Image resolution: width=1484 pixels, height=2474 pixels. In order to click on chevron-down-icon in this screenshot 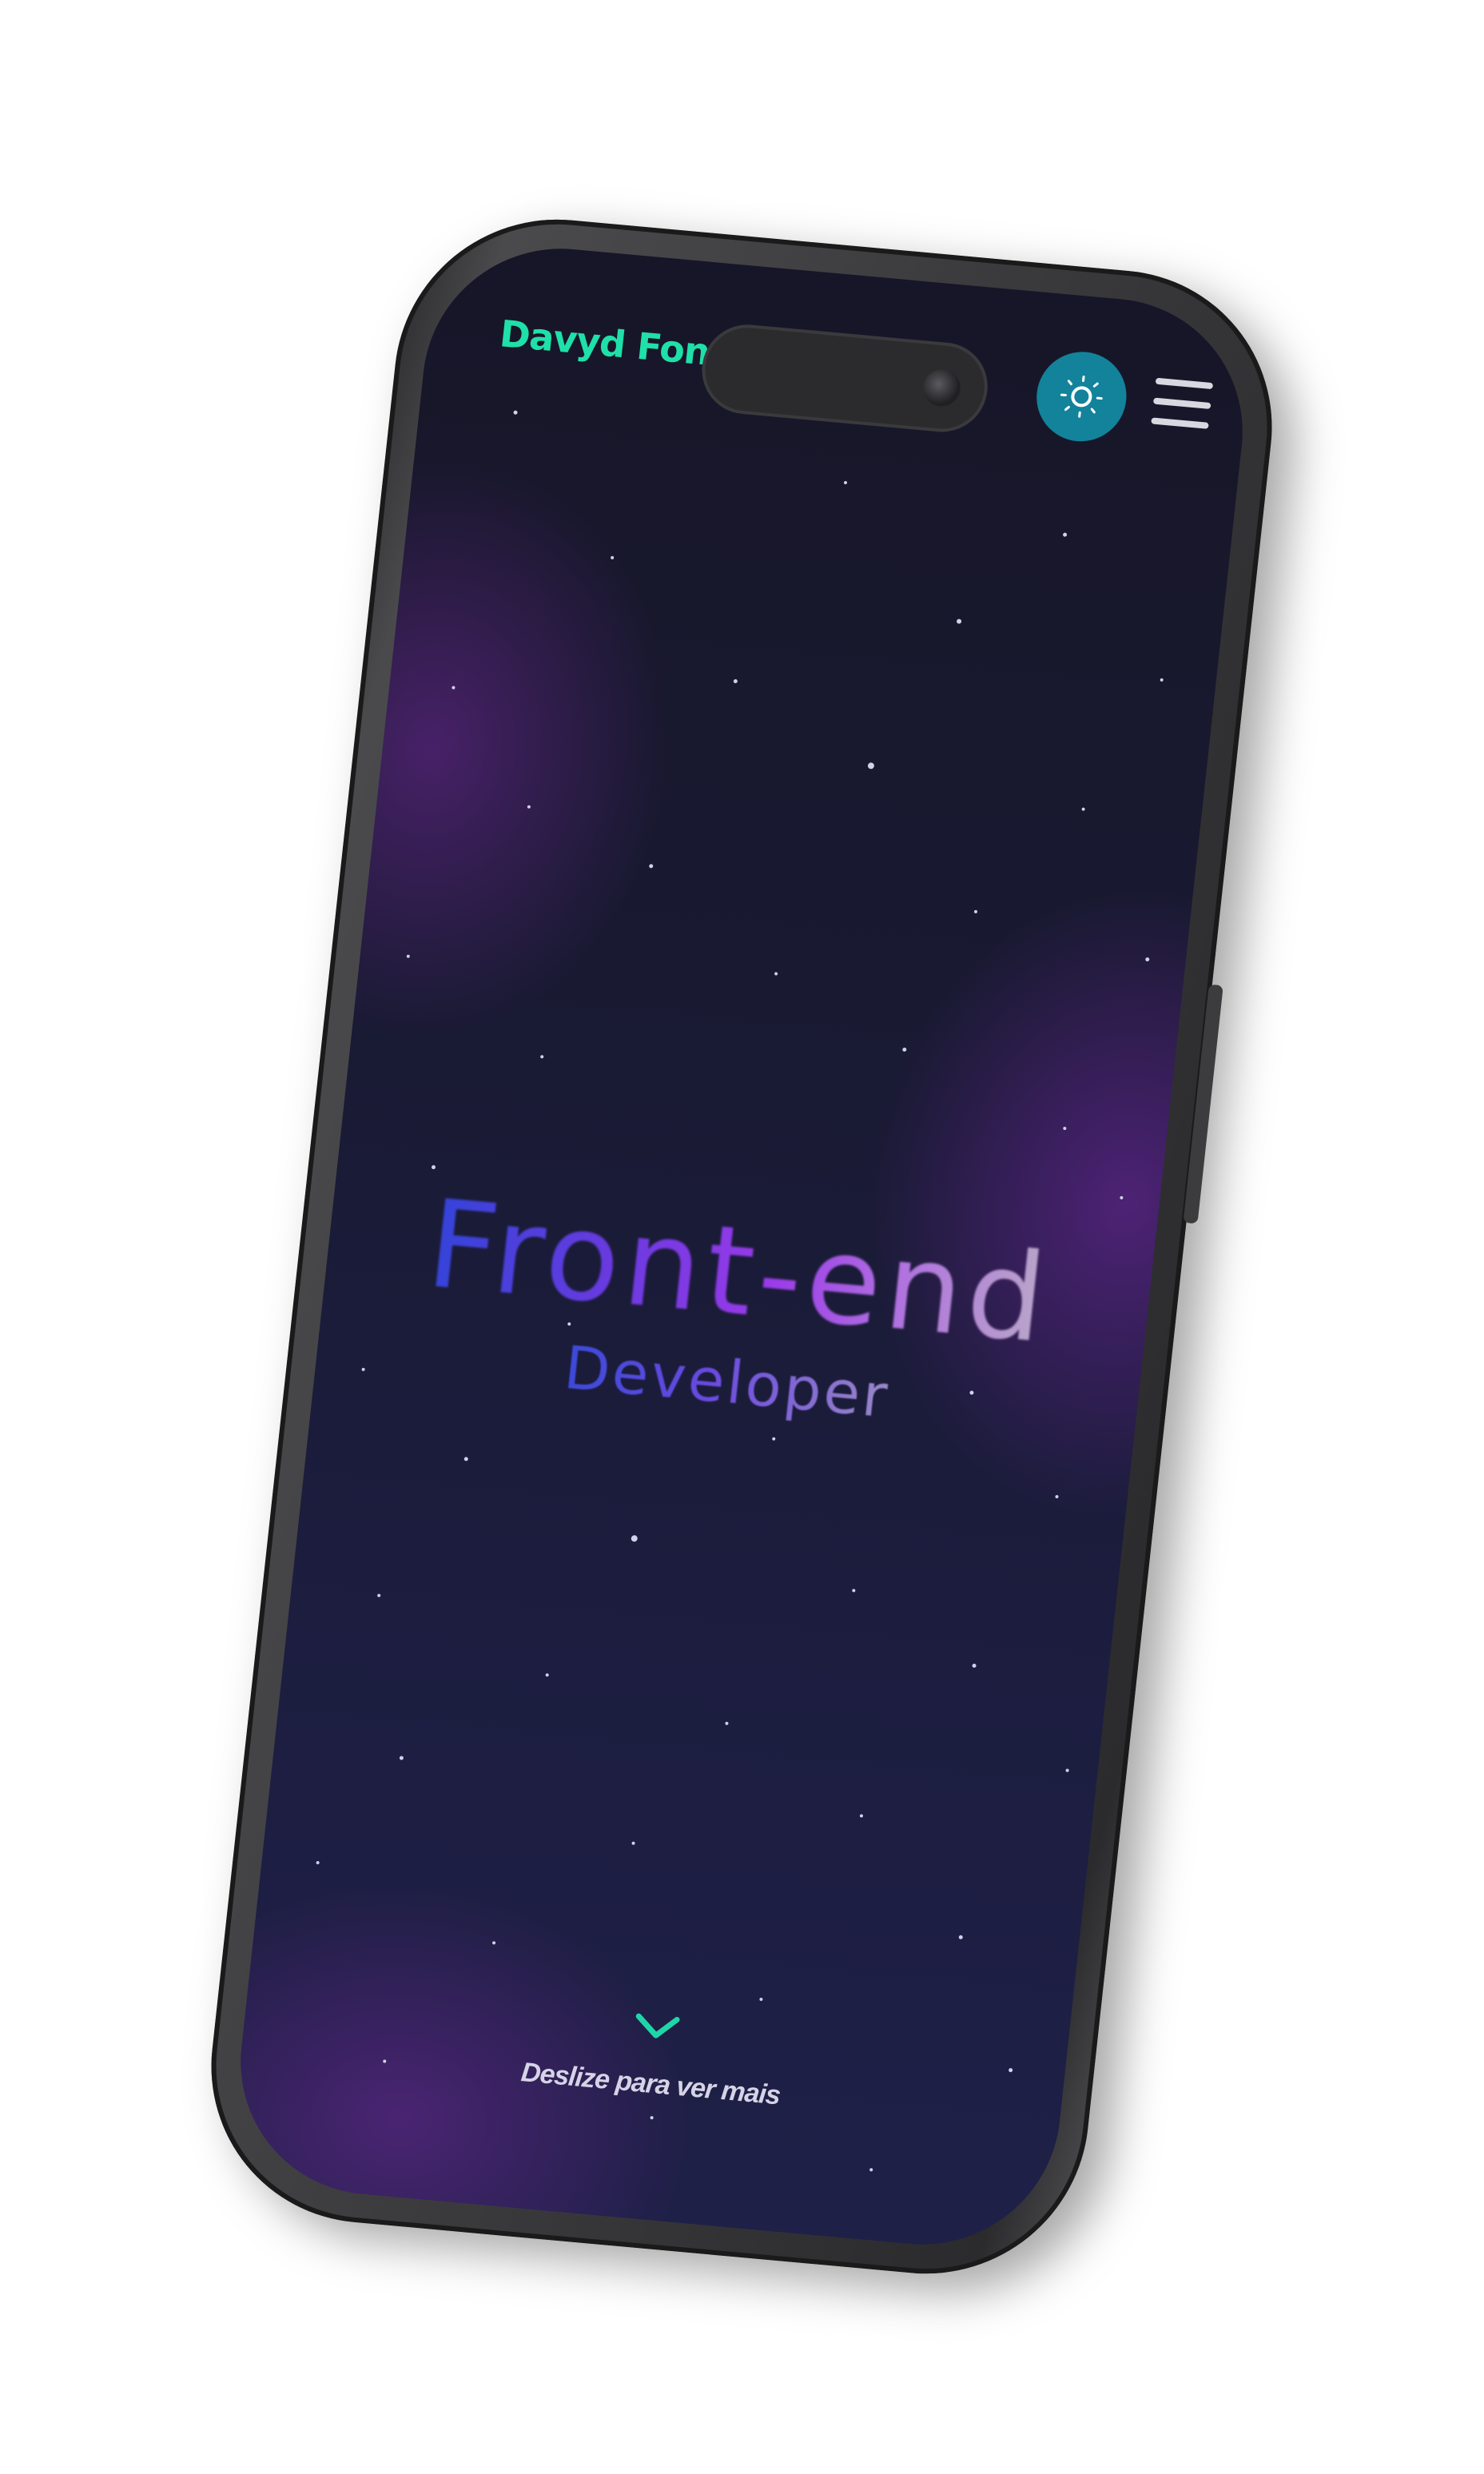, I will do `click(657, 2027)`.